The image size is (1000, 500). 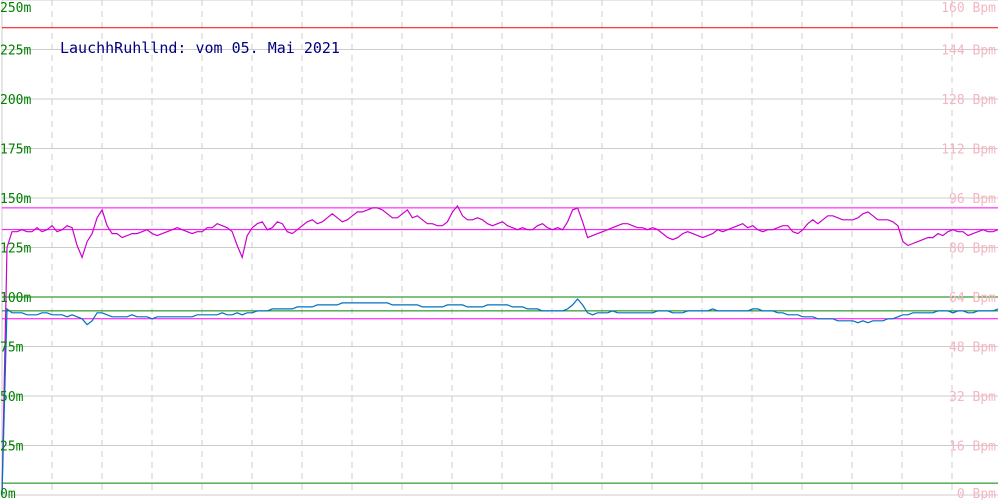 I want to click on left-tick-label-1: 225m, so click(x=15, y=51).